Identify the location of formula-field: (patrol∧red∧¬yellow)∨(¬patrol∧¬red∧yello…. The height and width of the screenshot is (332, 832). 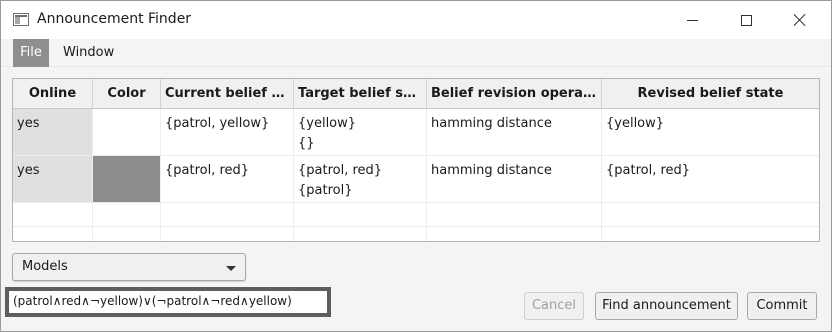
(168, 302).